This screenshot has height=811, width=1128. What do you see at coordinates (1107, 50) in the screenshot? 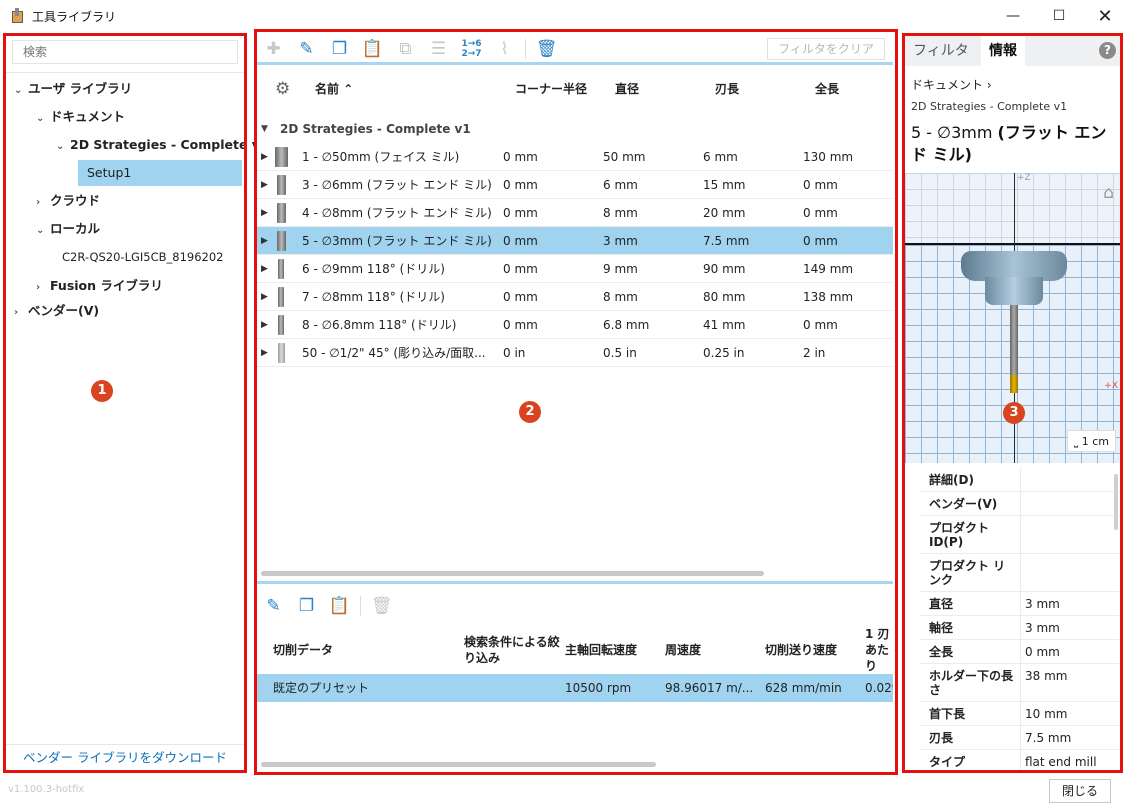
I see `help-icon: ?` at bounding box center [1107, 50].